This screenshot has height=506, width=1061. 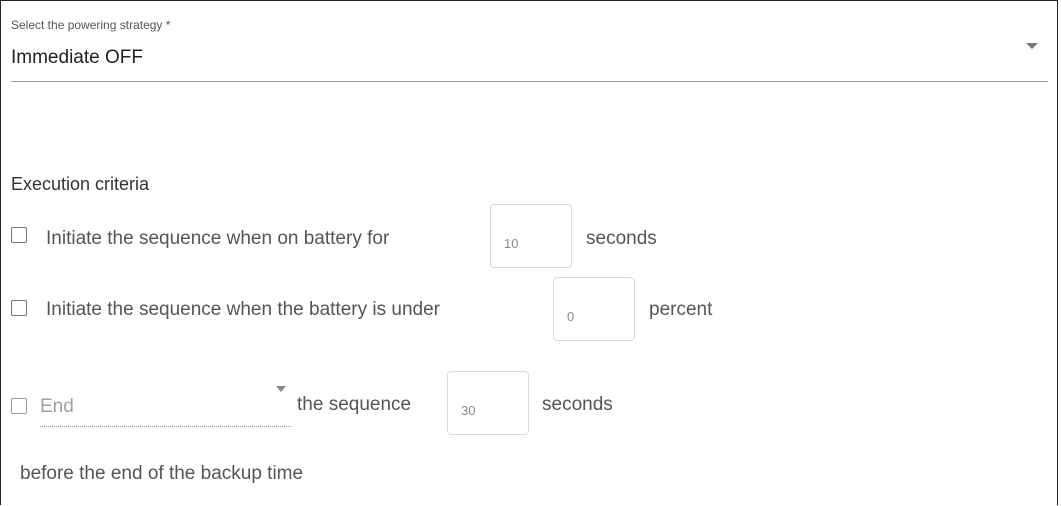 What do you see at coordinates (531, 236) in the screenshot?
I see `battery-time-input: 10` at bounding box center [531, 236].